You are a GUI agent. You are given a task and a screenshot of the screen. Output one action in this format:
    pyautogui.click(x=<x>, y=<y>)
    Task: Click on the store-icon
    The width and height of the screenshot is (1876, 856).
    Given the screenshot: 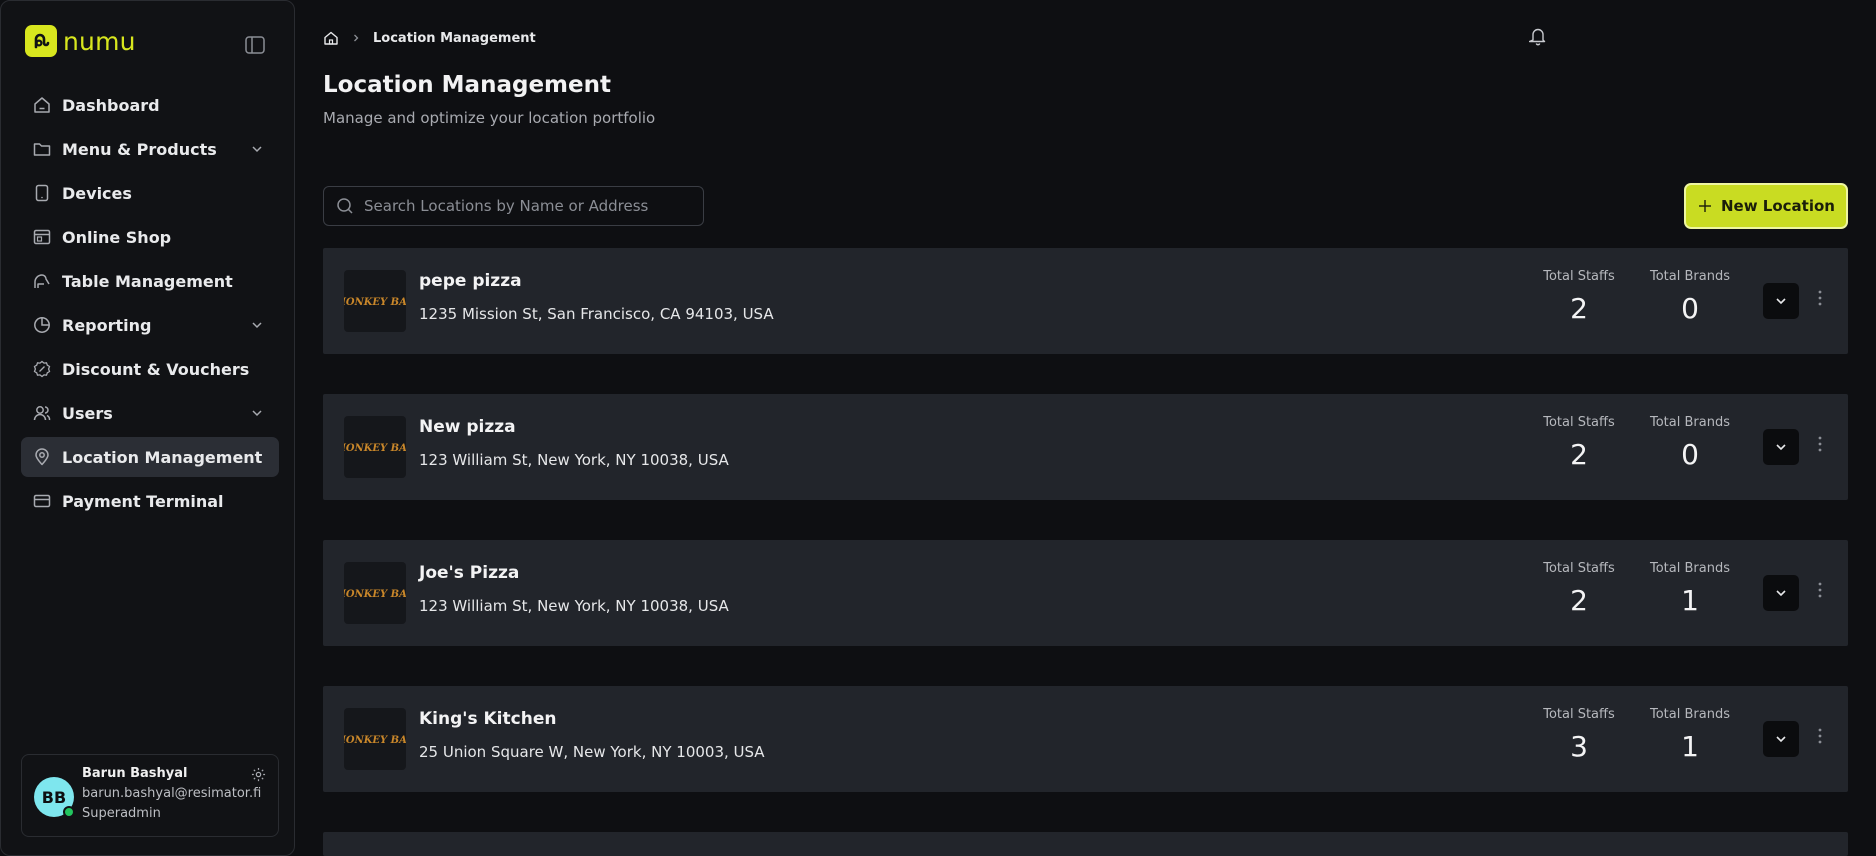 What is the action you would take?
    pyautogui.click(x=42, y=237)
    